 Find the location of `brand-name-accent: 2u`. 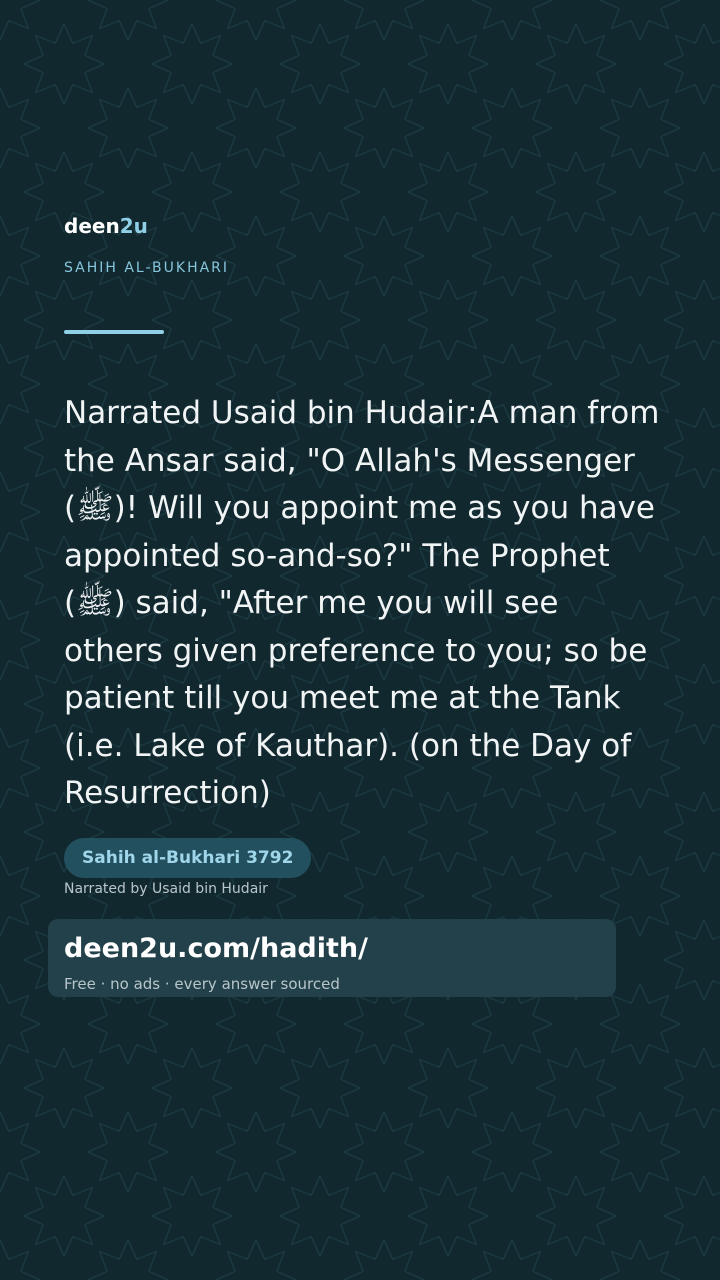

brand-name-accent: 2u is located at coordinates (133, 226).